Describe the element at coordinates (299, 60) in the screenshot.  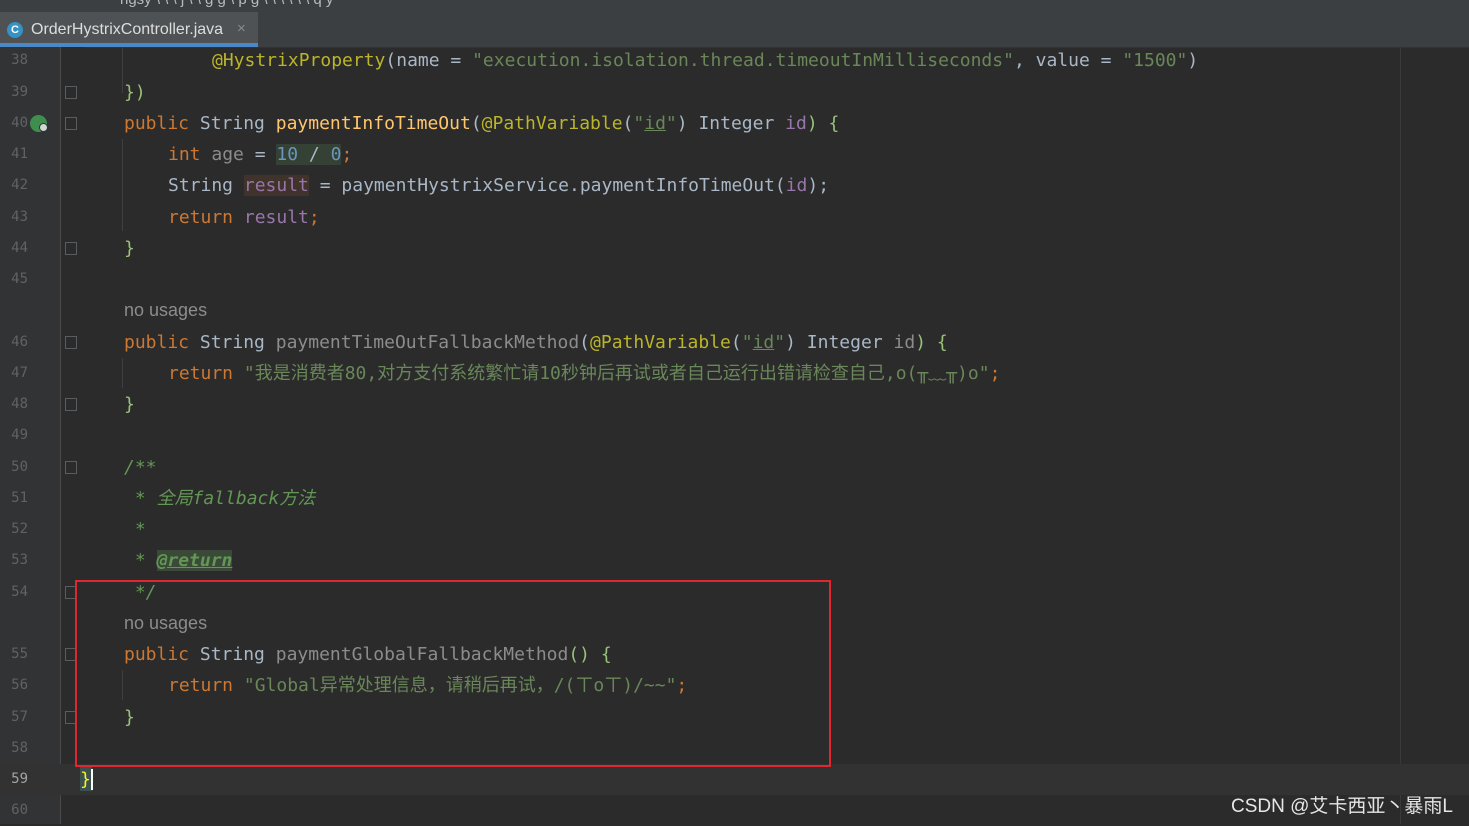
I see `annotation: @HystrixProperty` at that location.